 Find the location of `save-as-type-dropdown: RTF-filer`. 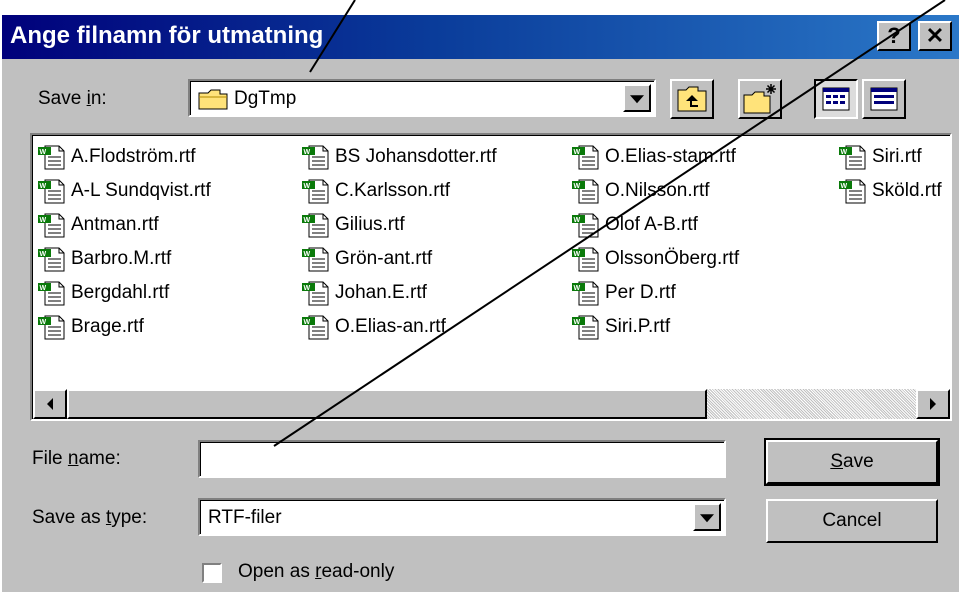

save-as-type-dropdown: RTF-filer is located at coordinates (462, 517).